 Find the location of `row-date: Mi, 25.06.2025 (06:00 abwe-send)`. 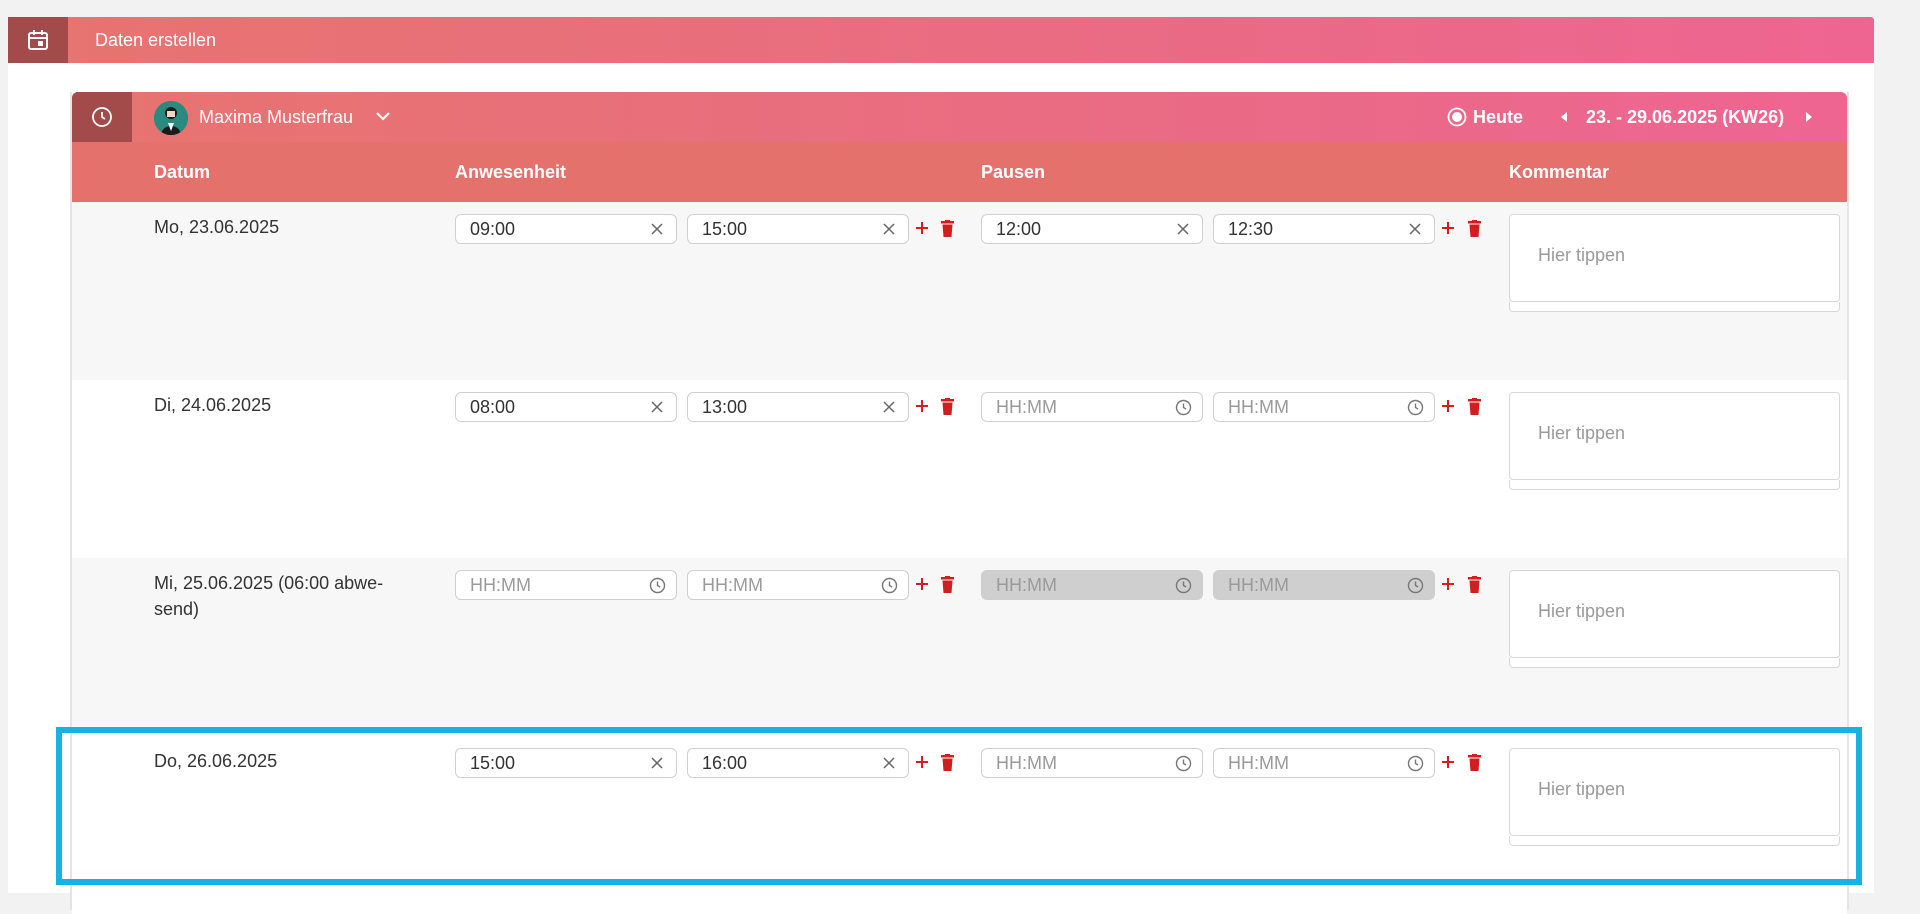

row-date: Mi, 25.06.2025 (06:00 abwe-send) is located at coordinates (269, 596).